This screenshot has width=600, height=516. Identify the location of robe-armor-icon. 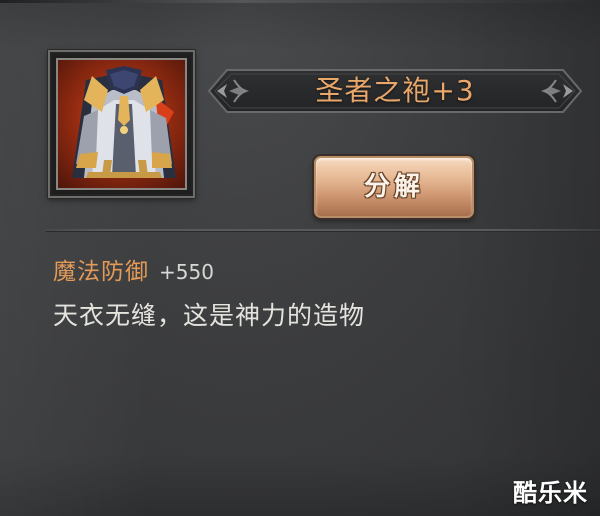
(124, 122).